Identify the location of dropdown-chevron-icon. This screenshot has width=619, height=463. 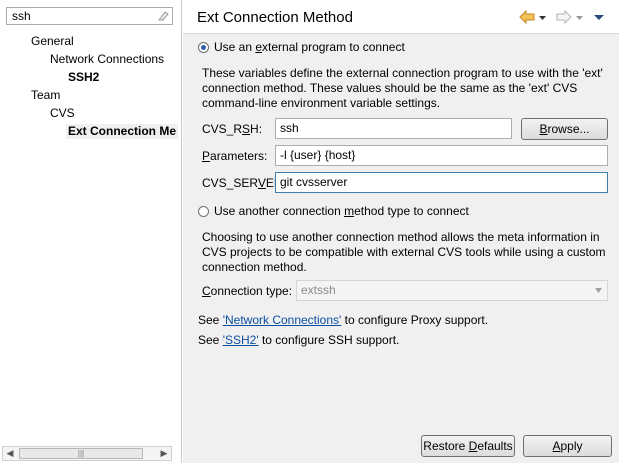
(598, 290).